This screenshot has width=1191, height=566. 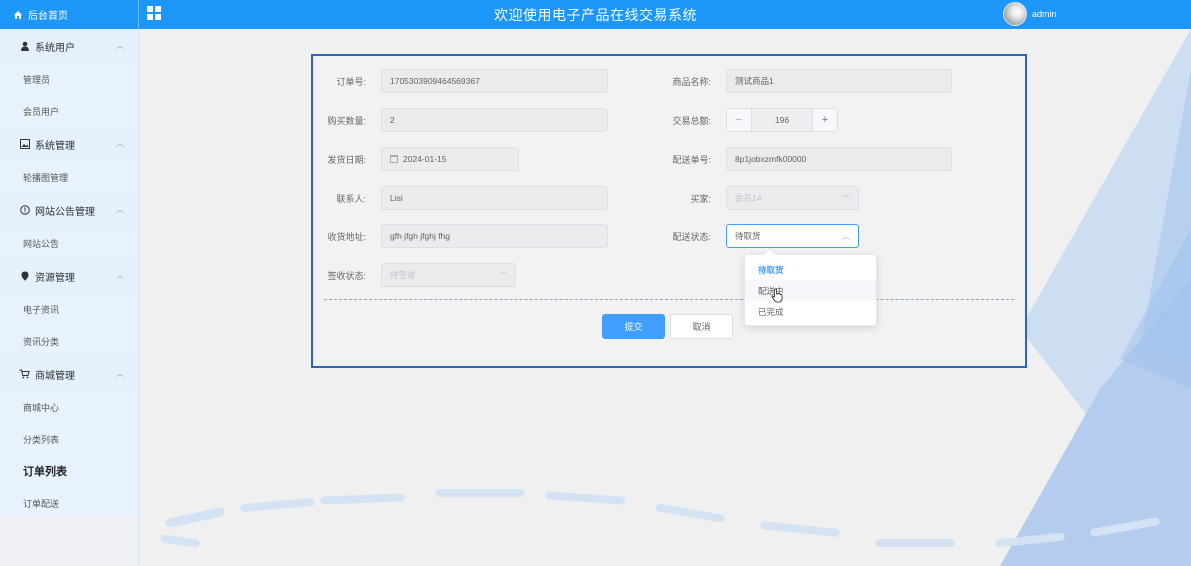 I want to click on sign-status-label: 签收状态:, so click(x=346, y=275).